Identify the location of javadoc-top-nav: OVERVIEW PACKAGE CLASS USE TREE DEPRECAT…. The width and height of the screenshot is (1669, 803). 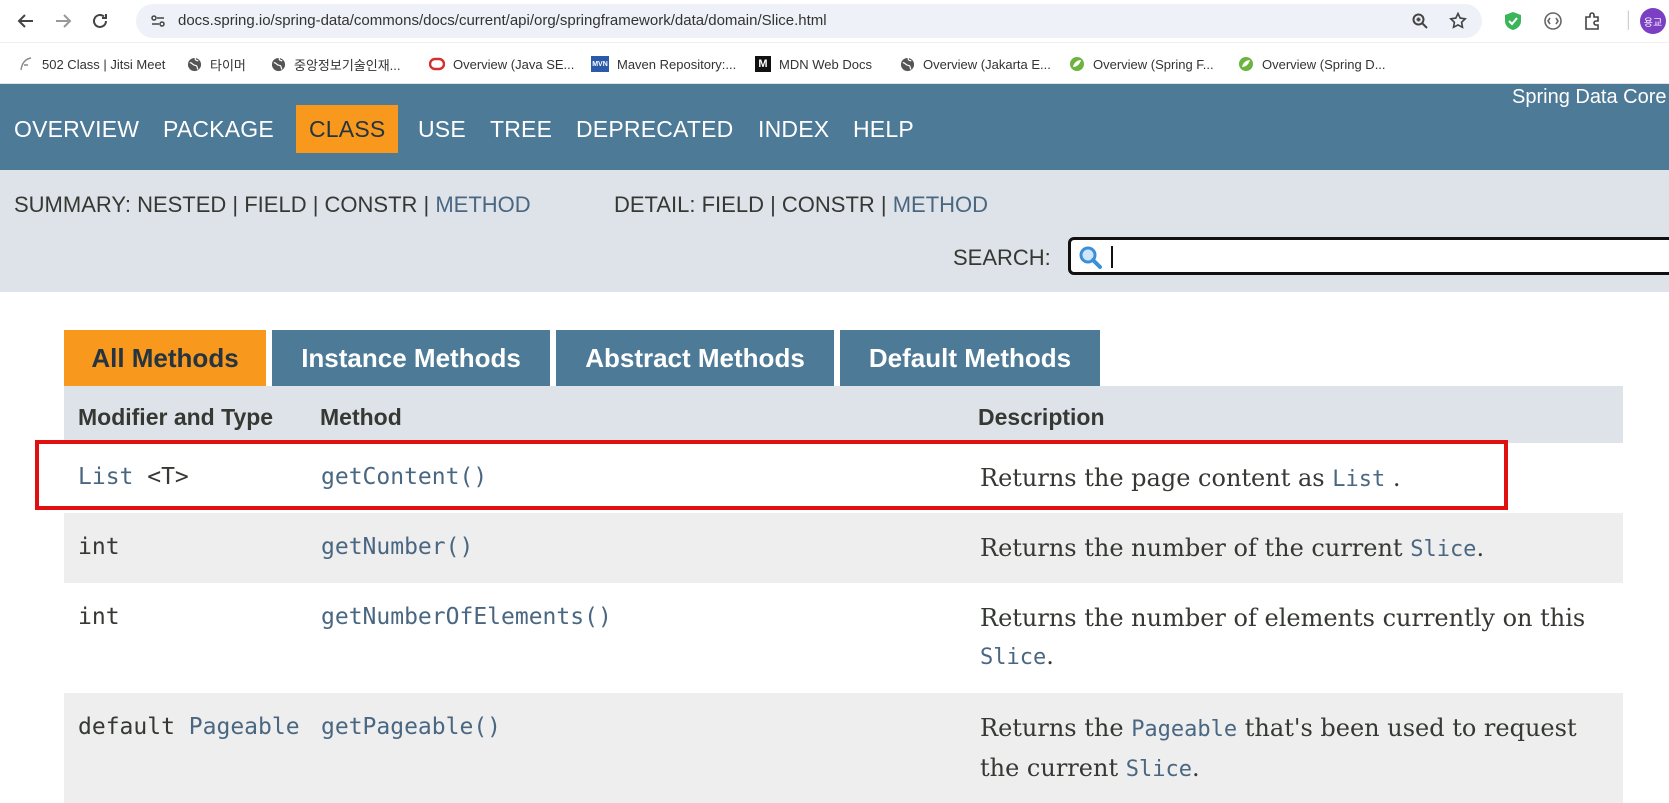
(834, 127).